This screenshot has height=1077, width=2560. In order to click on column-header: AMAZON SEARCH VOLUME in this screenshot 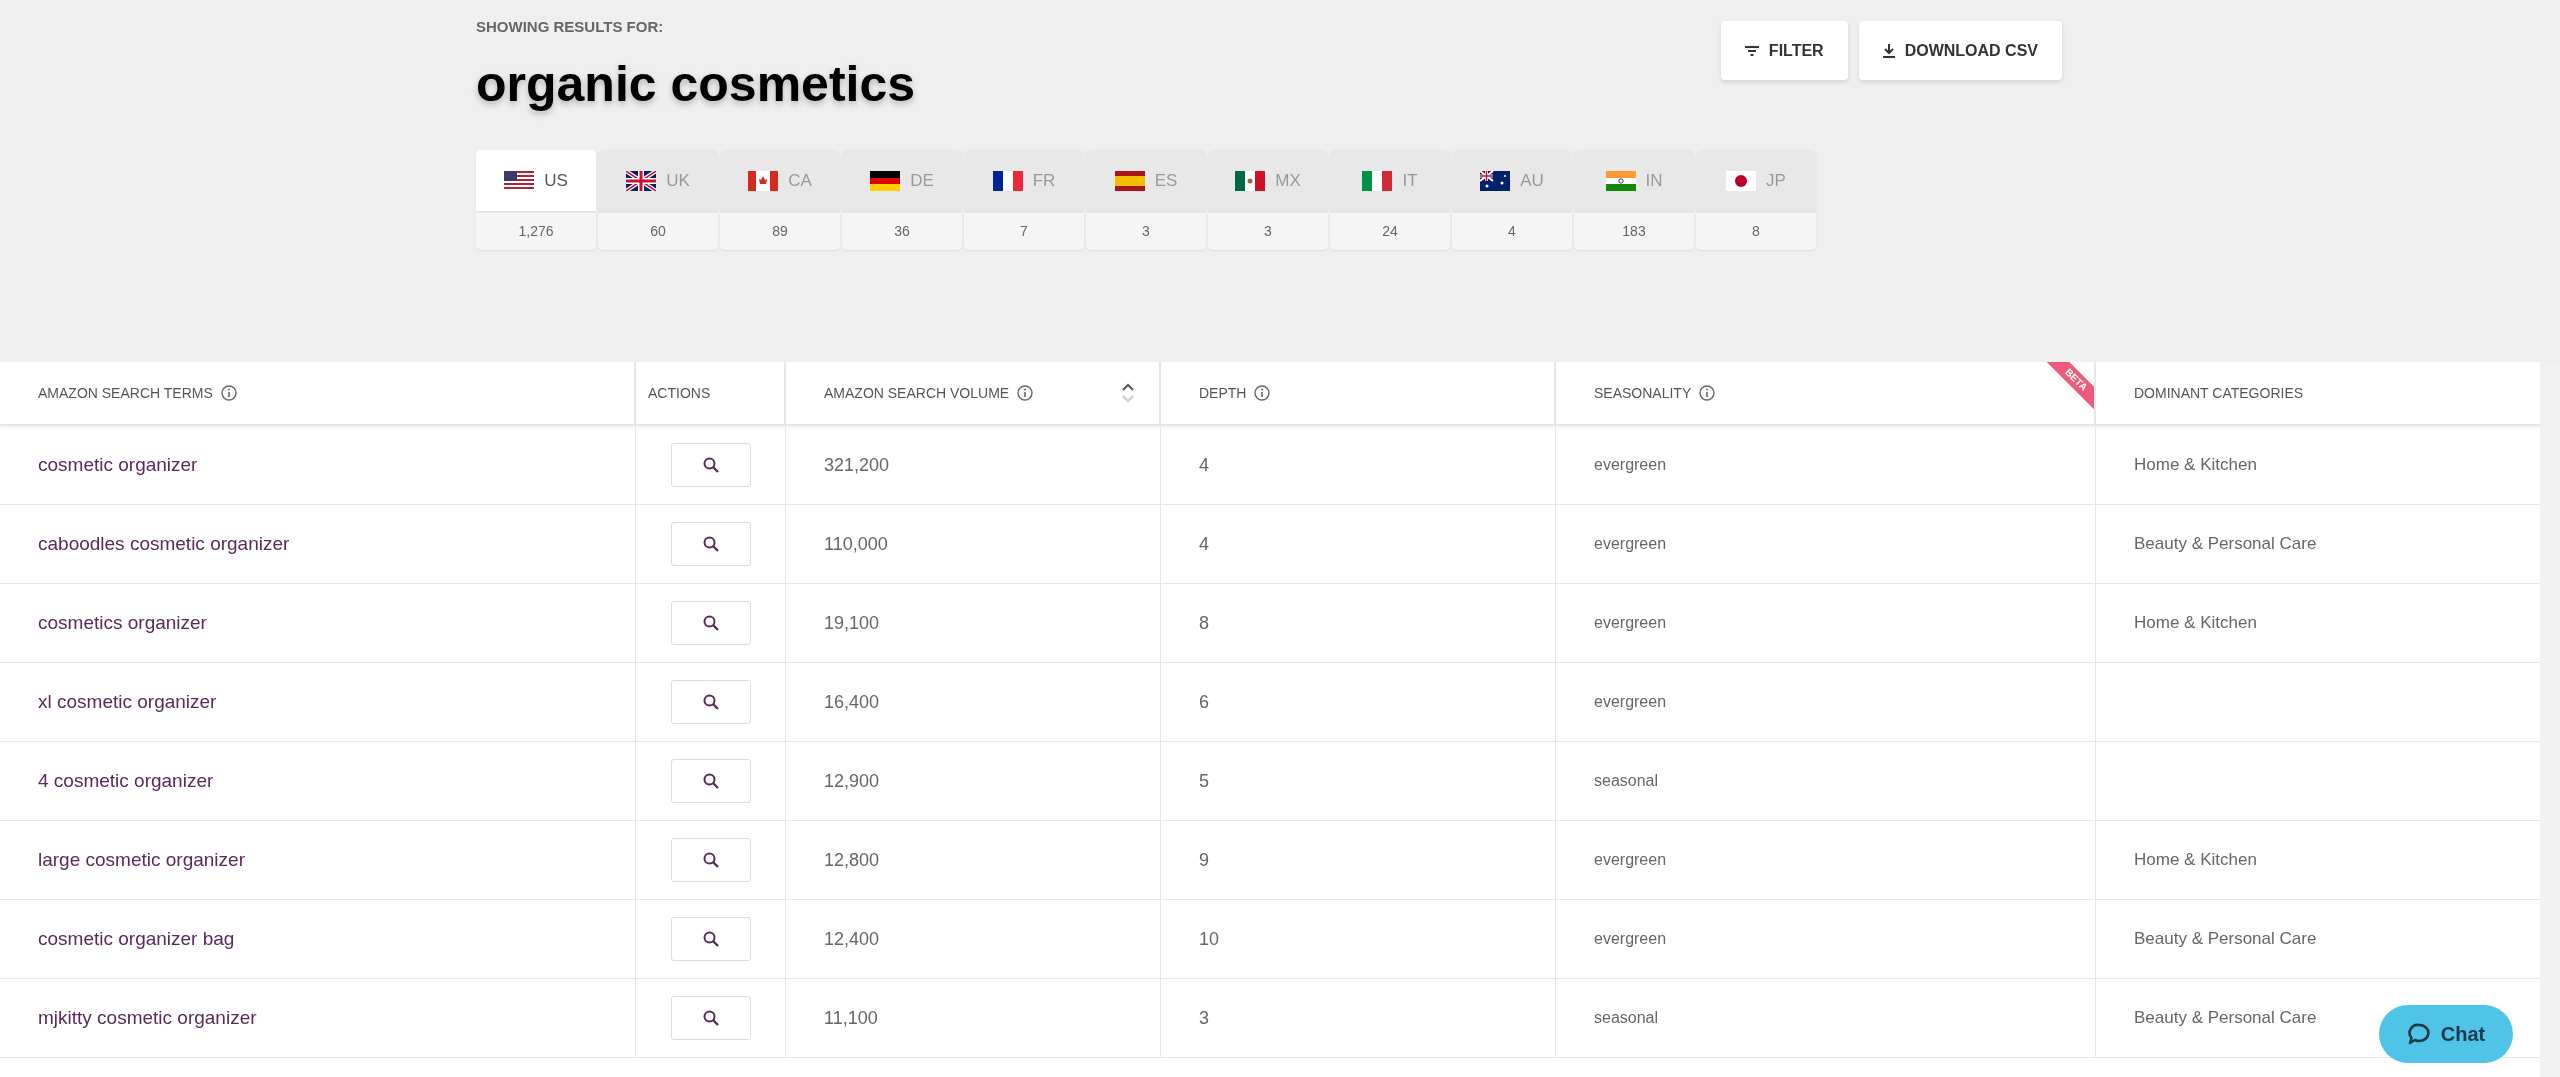, I will do `click(917, 393)`.